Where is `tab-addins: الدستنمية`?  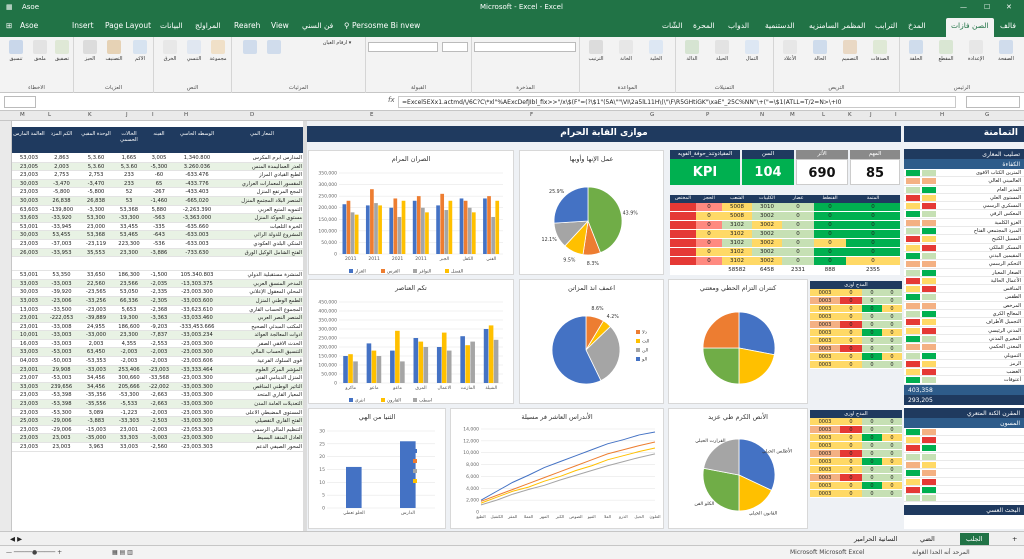
tab-addins: الدستنمية is located at coordinates (780, 25).